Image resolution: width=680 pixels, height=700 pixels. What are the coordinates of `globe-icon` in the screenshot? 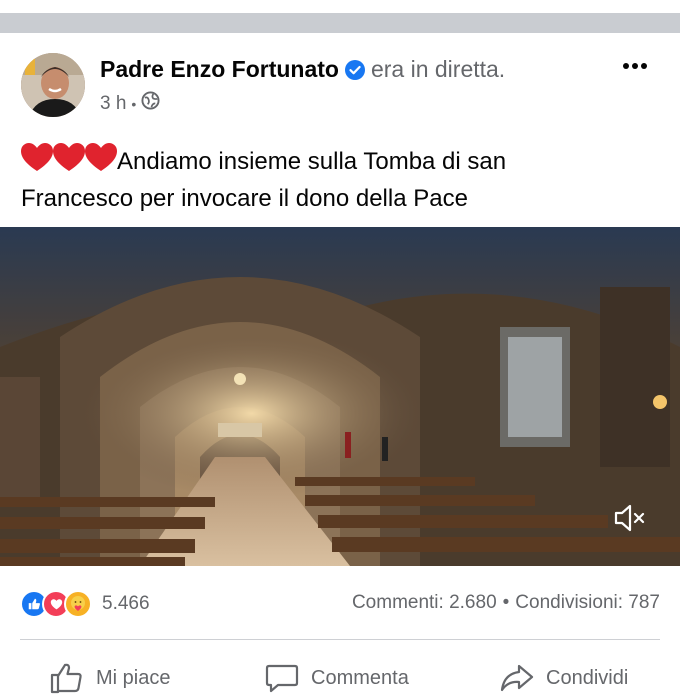 It's located at (150, 103).